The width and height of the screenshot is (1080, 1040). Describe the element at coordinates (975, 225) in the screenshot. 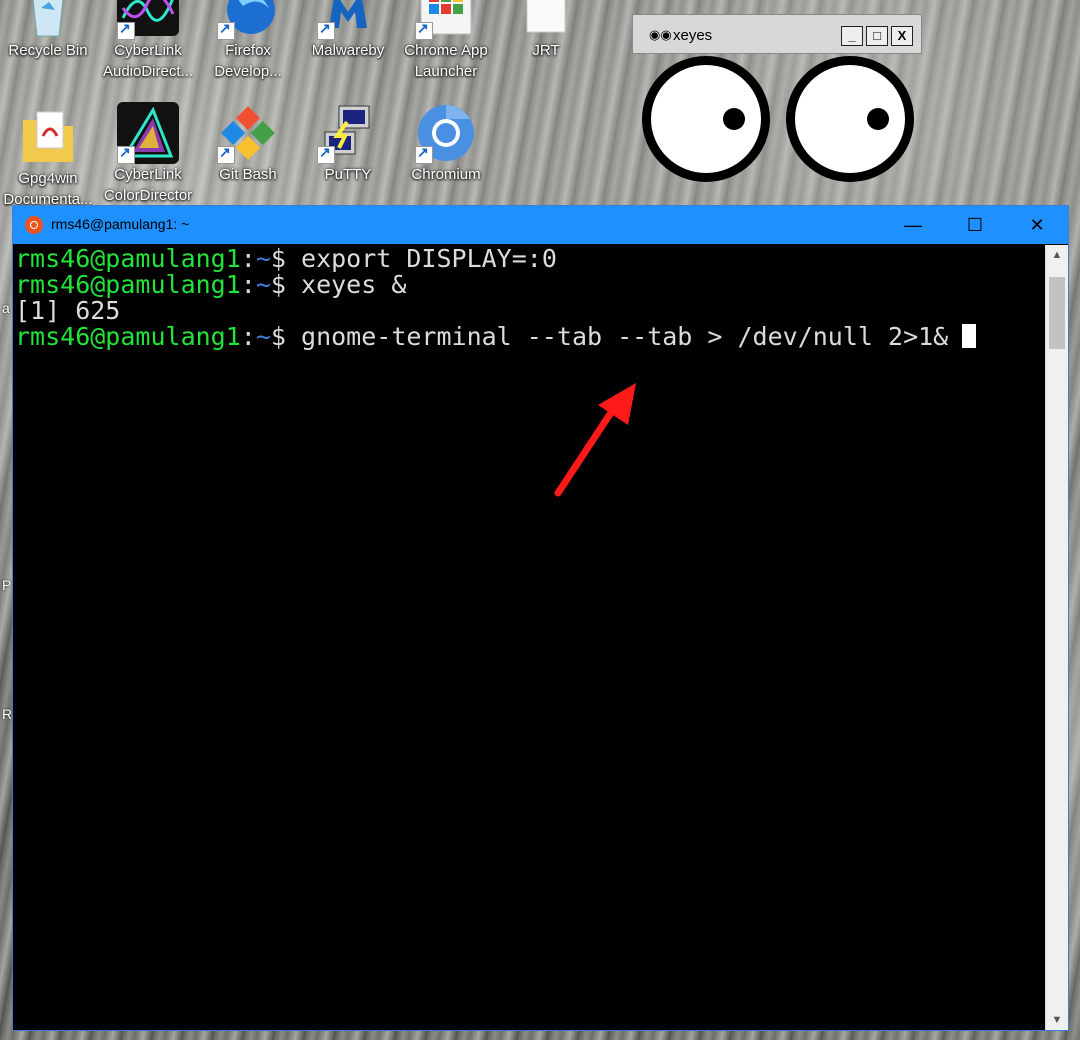

I see `terminal-maximize-button: ☐` at that location.